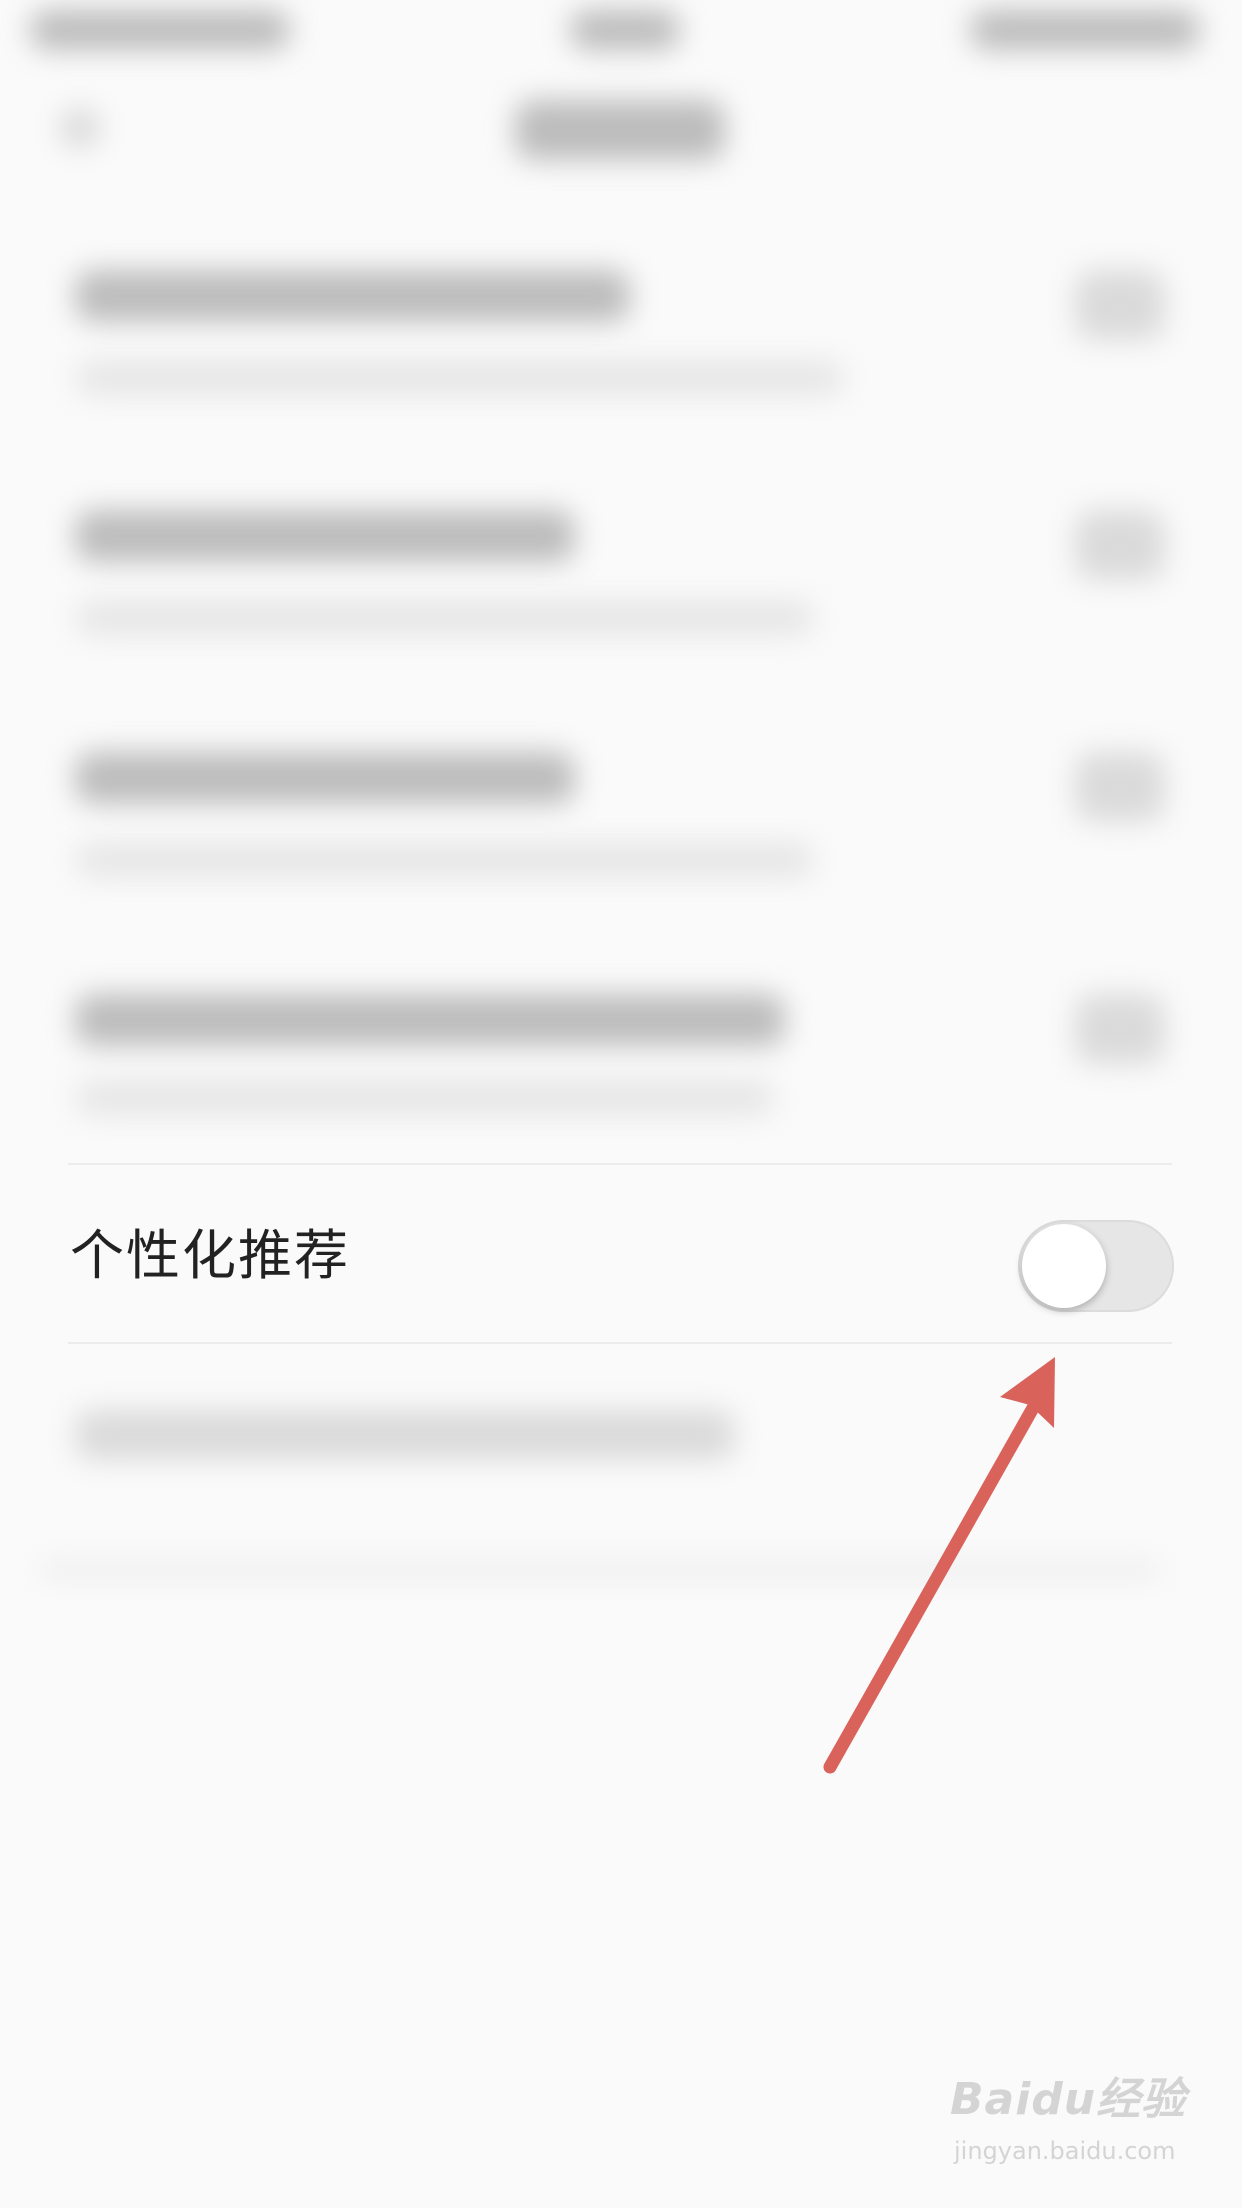  I want to click on footer-note-blurred-line, so click(600, 1570).